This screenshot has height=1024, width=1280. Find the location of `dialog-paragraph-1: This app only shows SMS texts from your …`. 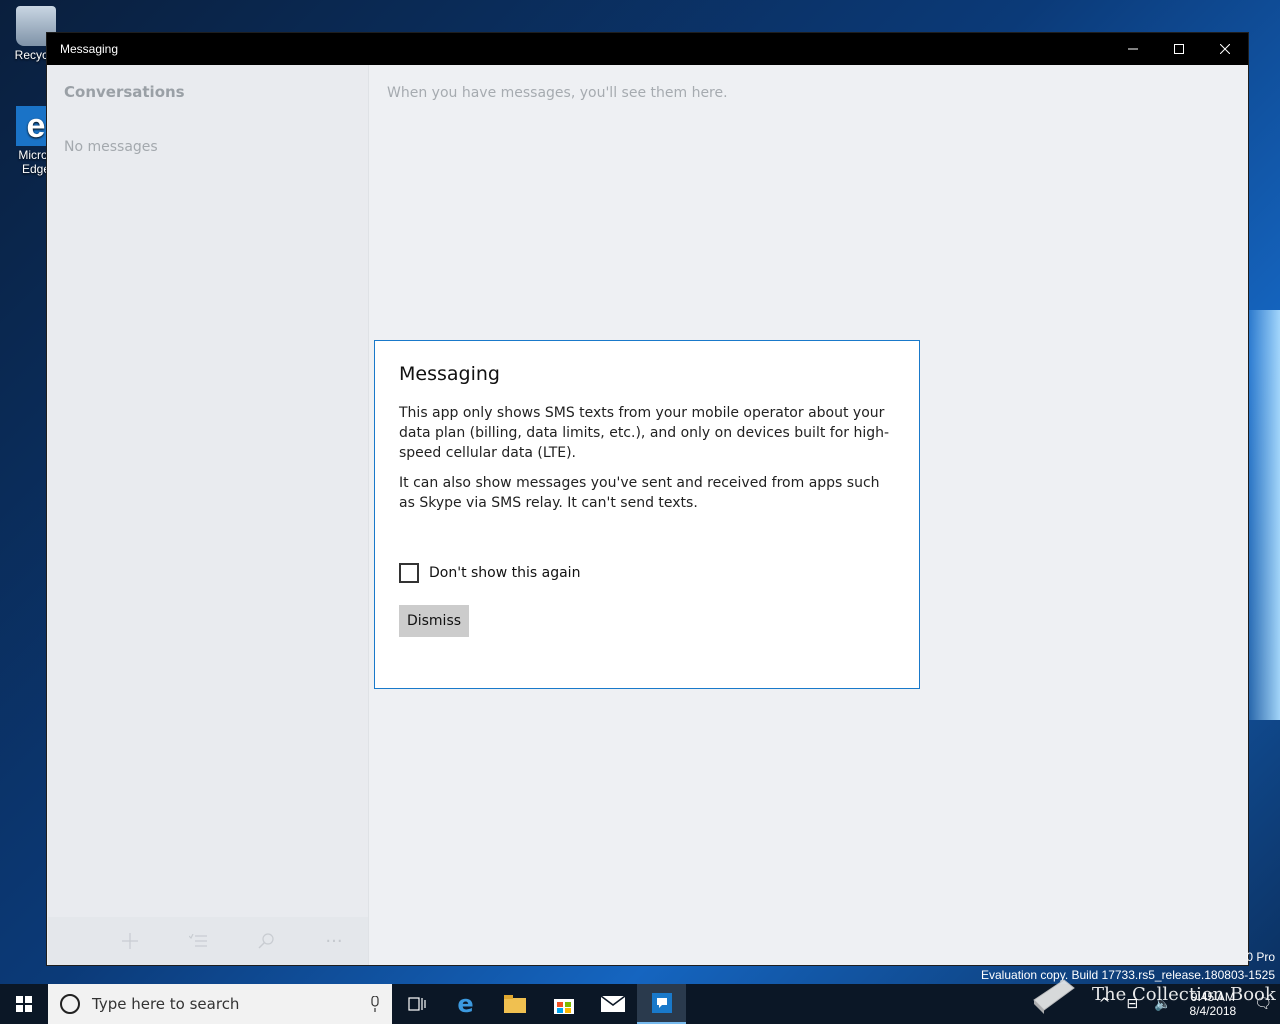

dialog-paragraph-1: This app only shows SMS texts from your … is located at coordinates (644, 433).